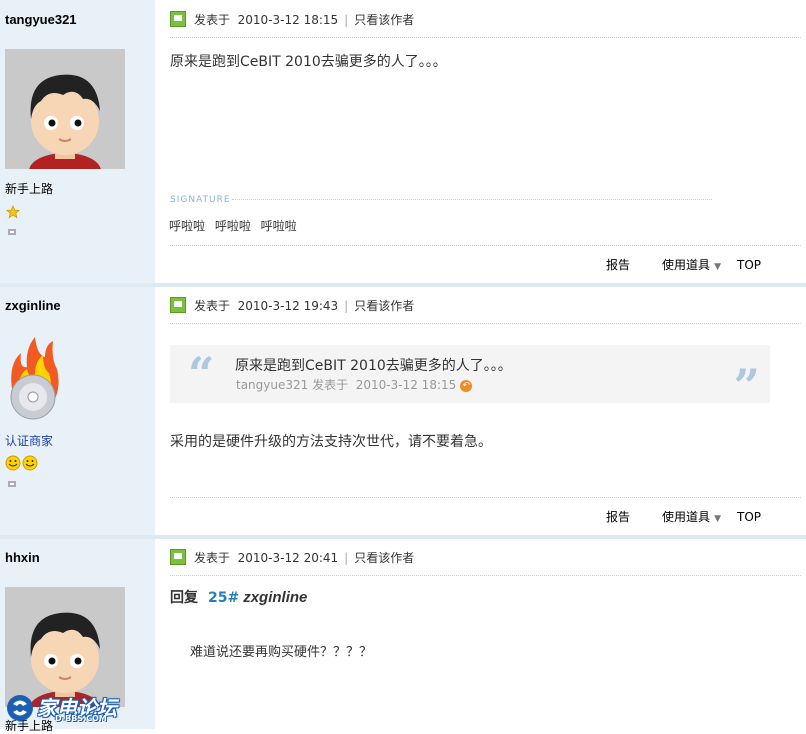  Describe the element at coordinates (29, 189) in the screenshot. I see `user-rank: 新手上路` at that location.